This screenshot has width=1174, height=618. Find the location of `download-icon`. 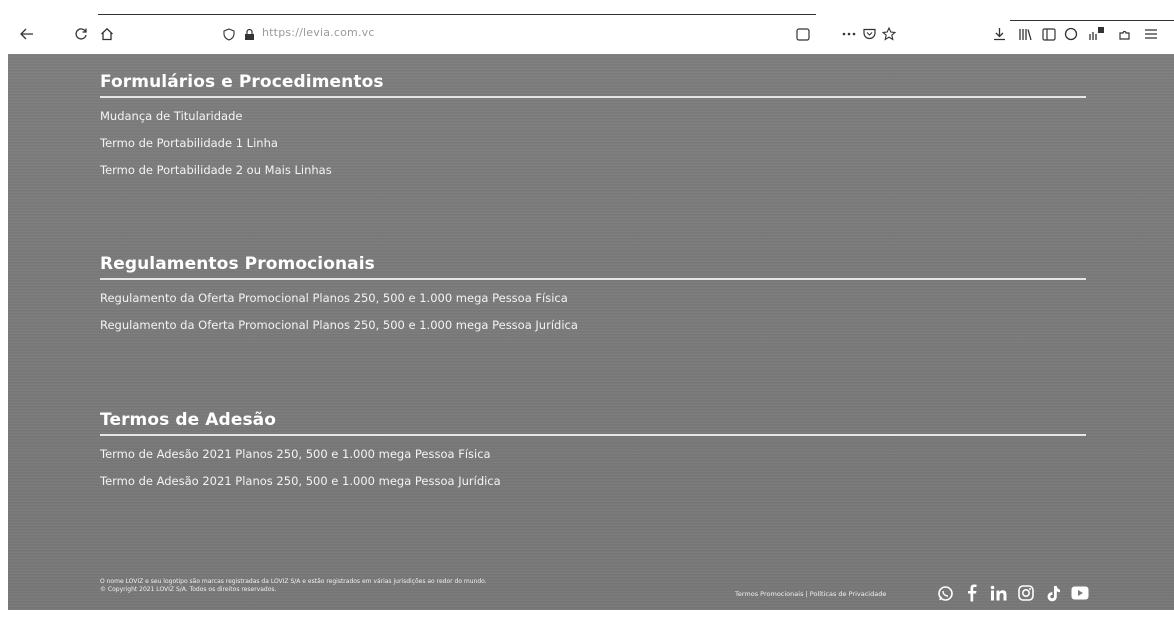

download-icon is located at coordinates (999, 34).